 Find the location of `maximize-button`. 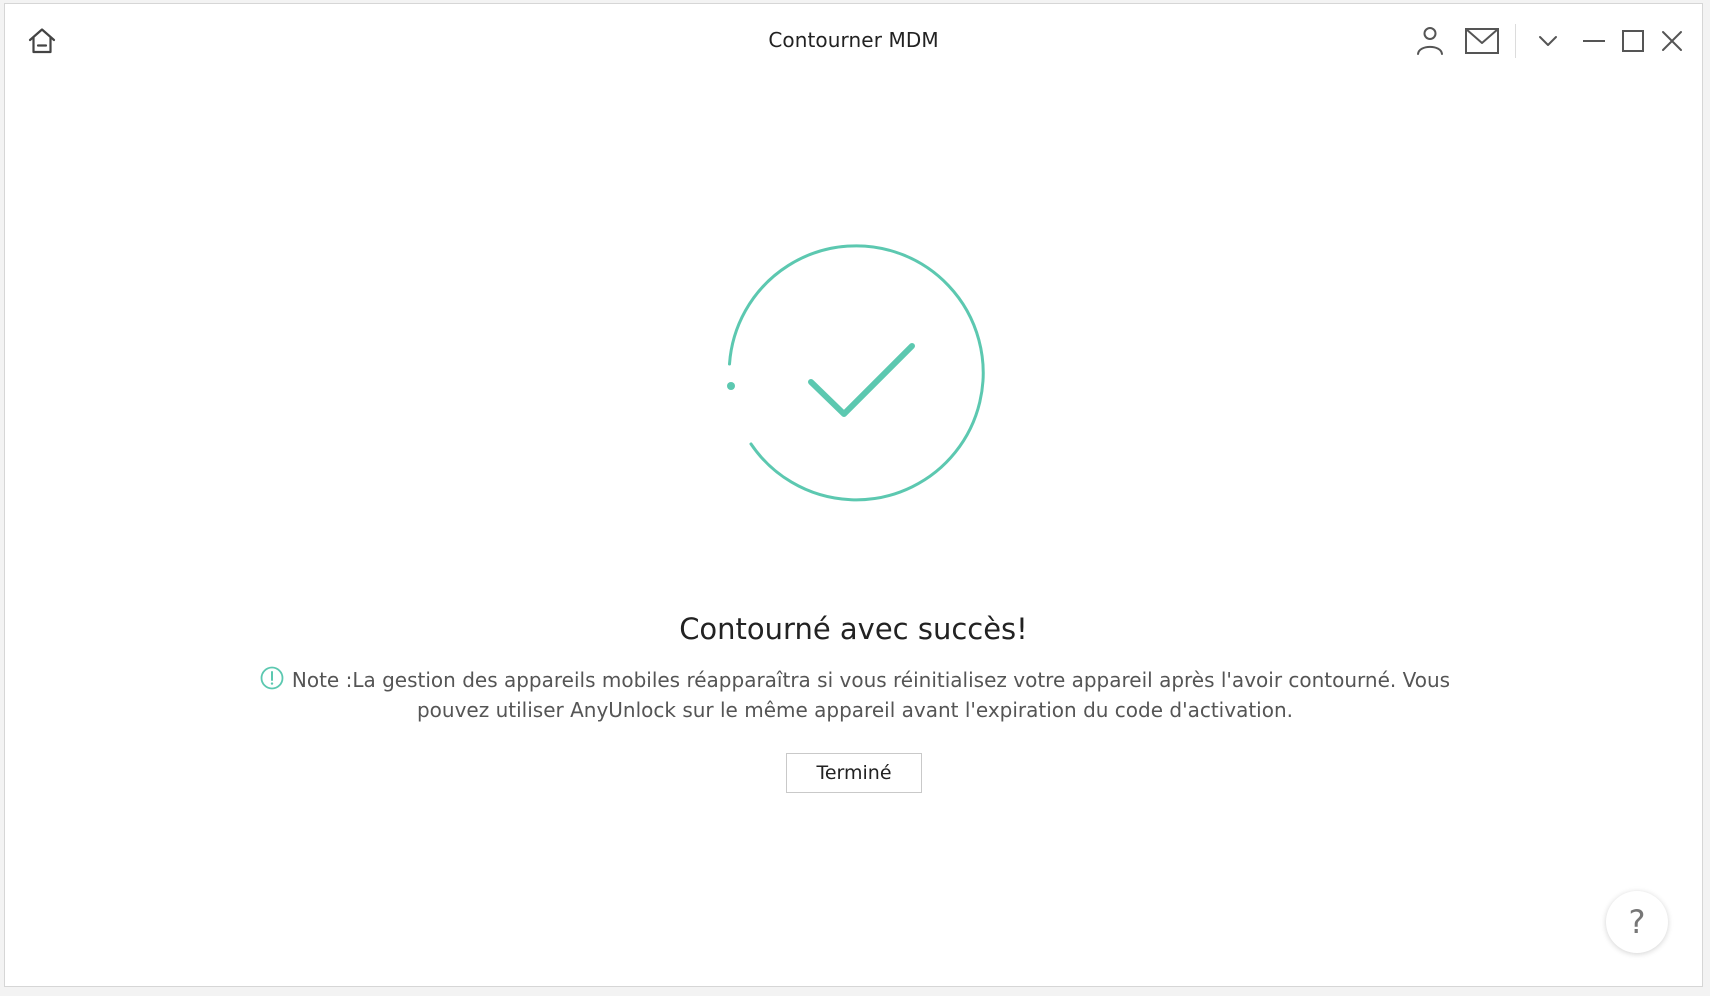

maximize-button is located at coordinates (1633, 41).